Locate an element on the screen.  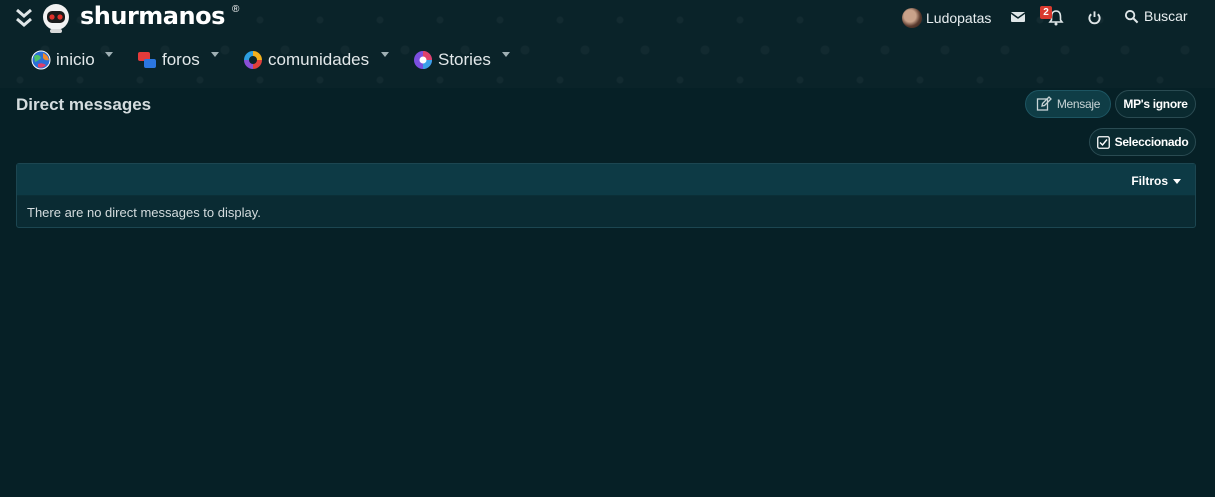
nav-item-foros: foros is located at coordinates (168, 60).